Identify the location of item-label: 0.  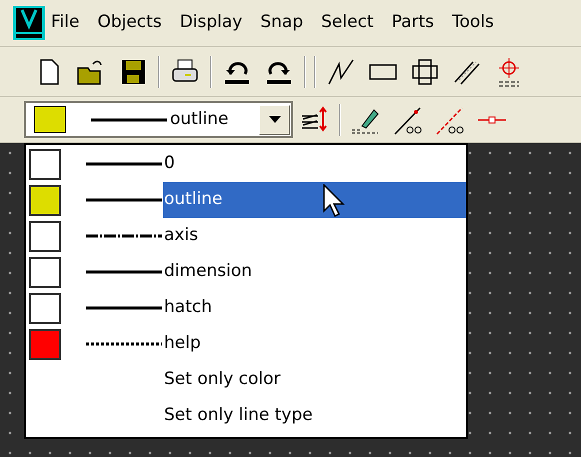
(169, 164).